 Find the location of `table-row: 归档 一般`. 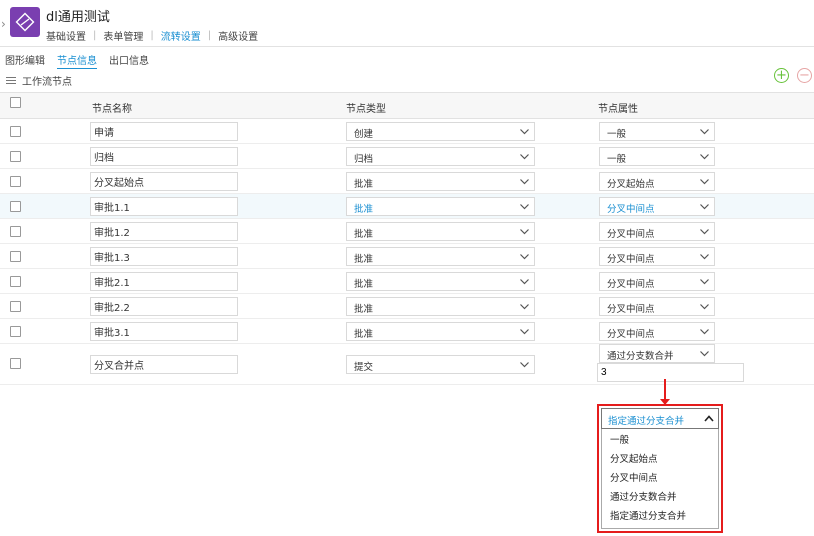

table-row: 归档 一般 is located at coordinates (407, 156).